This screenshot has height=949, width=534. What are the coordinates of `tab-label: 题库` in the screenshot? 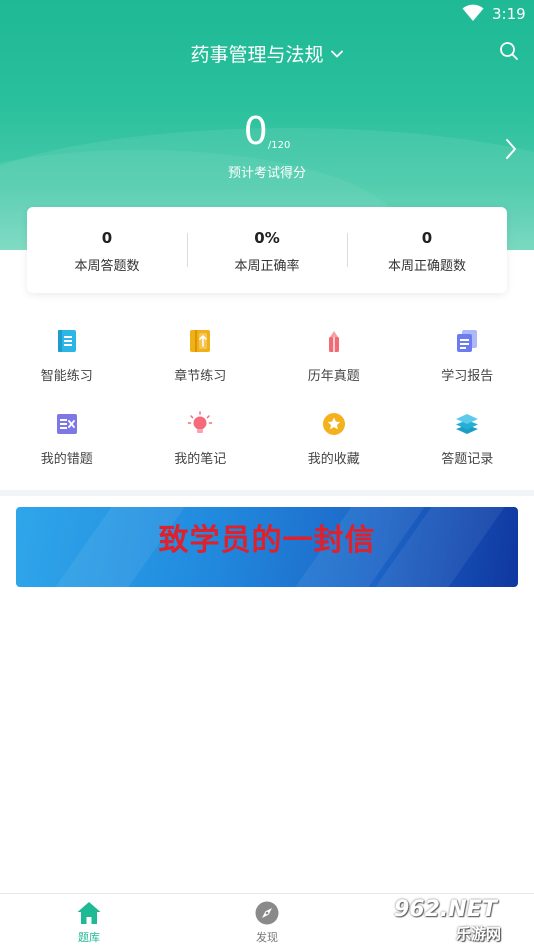 It's located at (89, 937).